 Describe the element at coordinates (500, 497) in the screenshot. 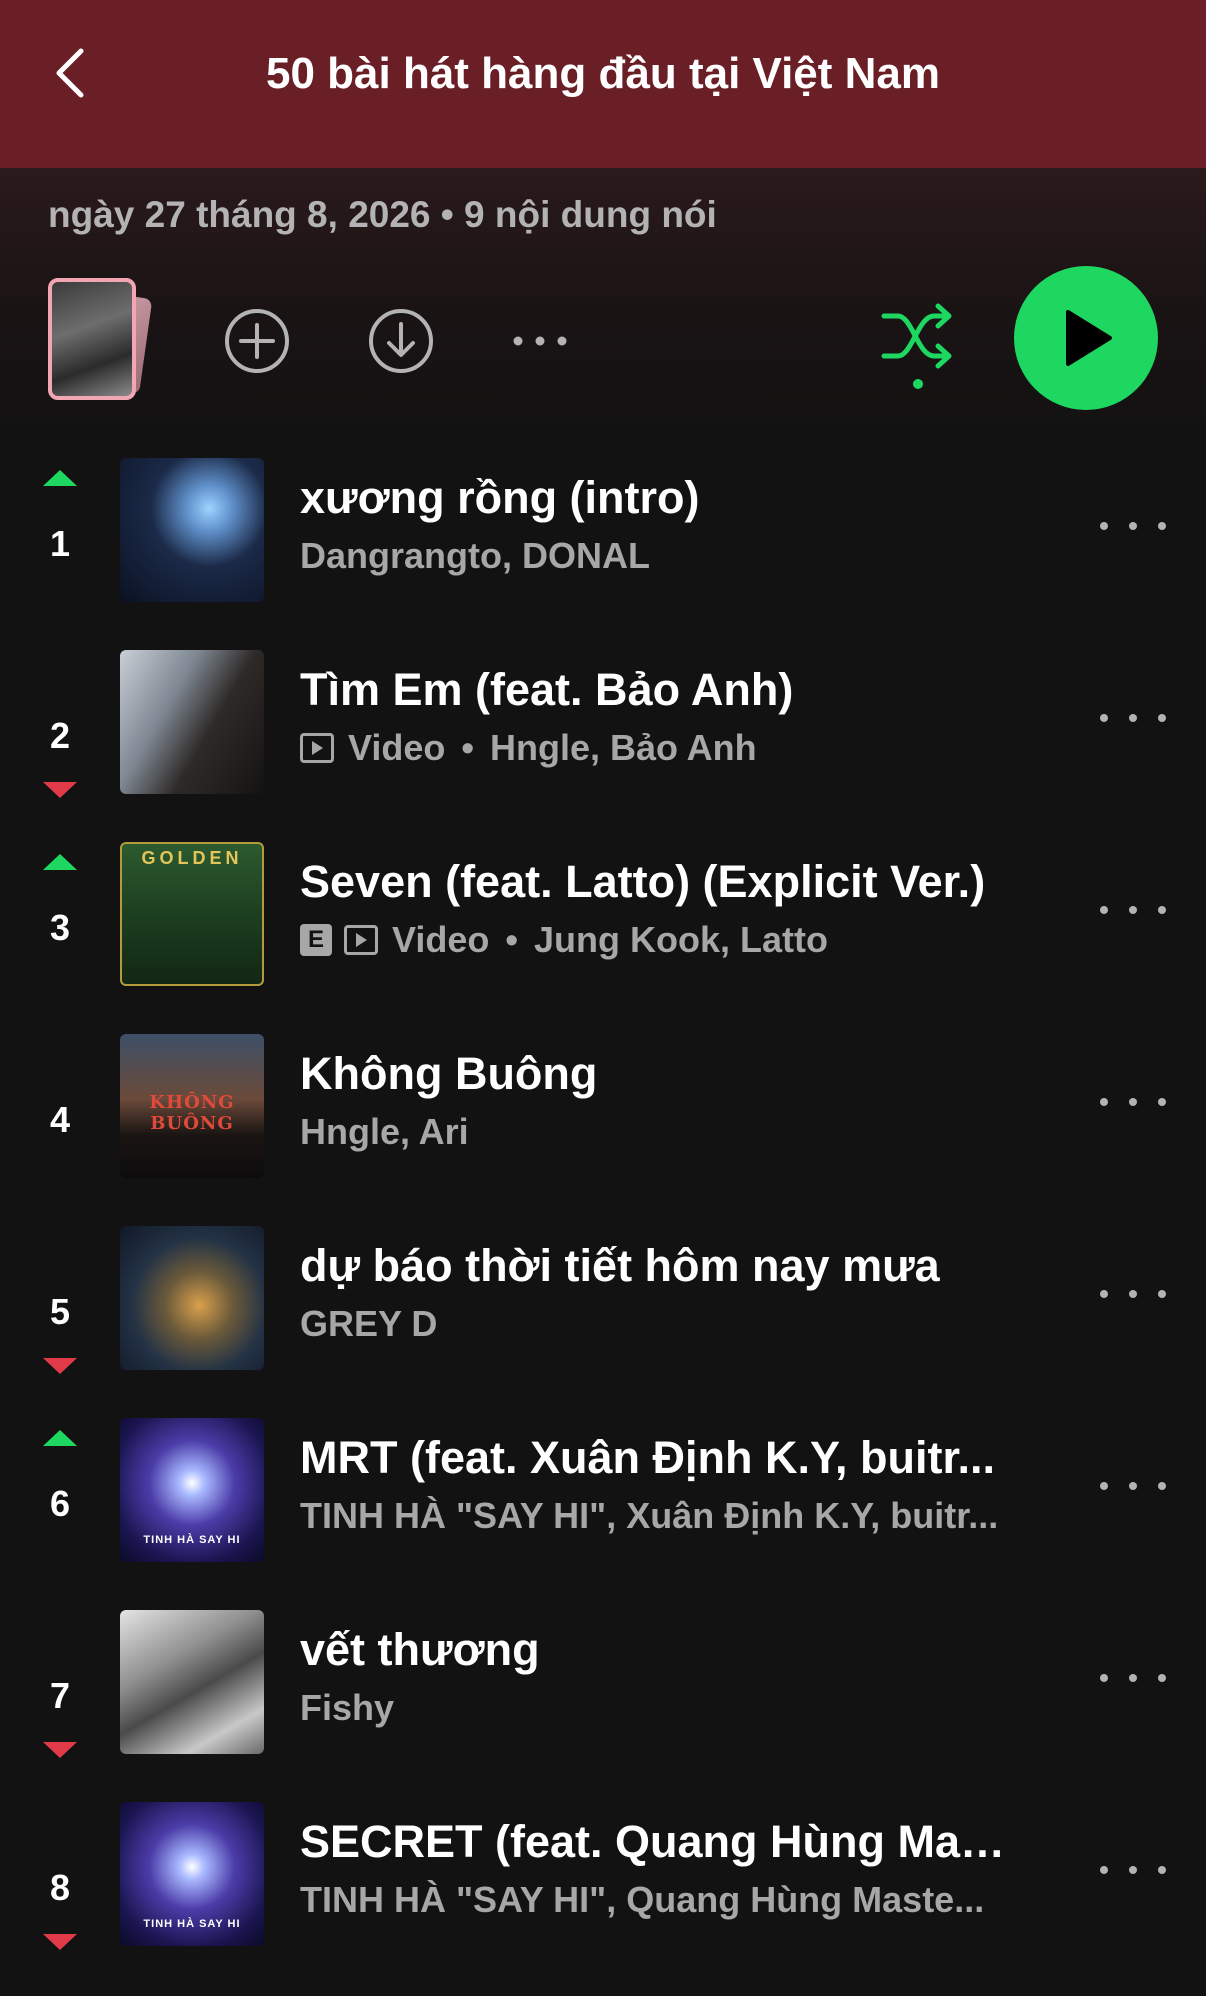

I see `track-title: xương rồng (intro)` at that location.